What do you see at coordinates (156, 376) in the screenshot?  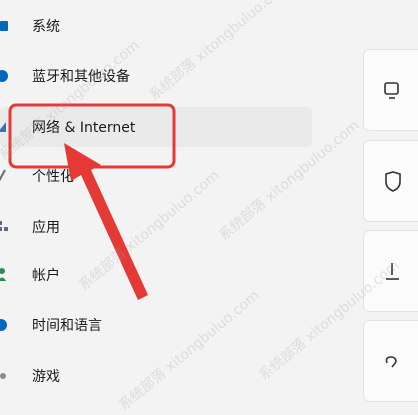 I see `nav-item-gaming: 游戏` at bounding box center [156, 376].